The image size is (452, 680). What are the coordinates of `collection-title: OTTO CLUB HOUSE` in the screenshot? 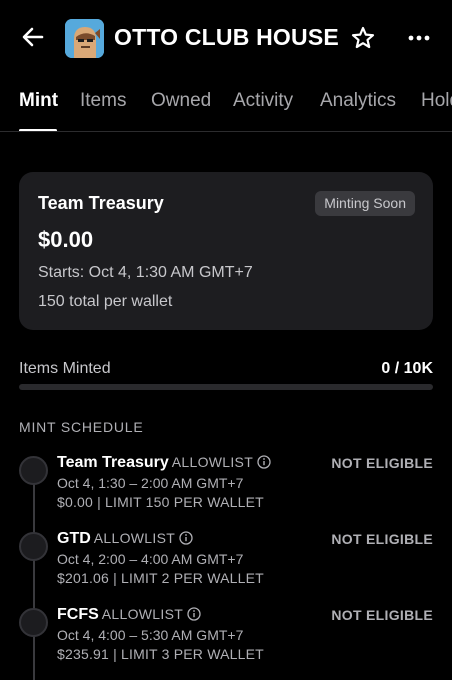 It's located at (226, 37).